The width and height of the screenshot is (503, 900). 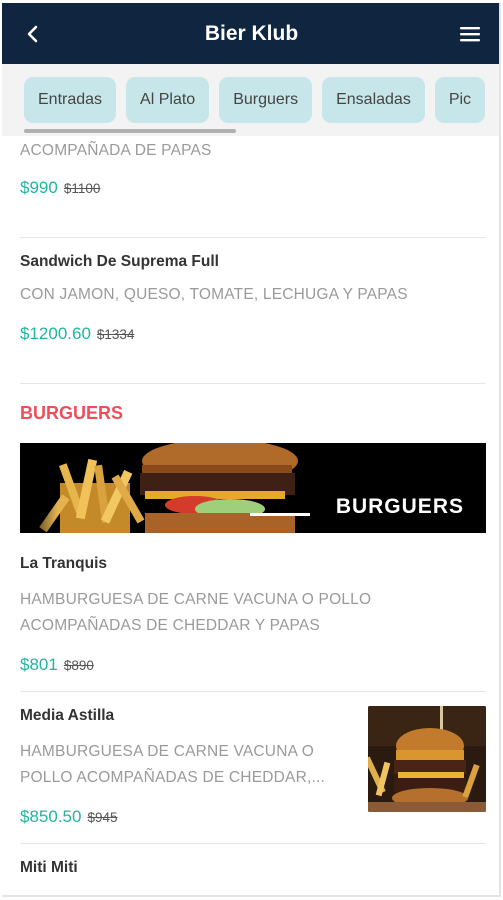 I want to click on item-price-row: $801 $890, so click(x=57, y=665).